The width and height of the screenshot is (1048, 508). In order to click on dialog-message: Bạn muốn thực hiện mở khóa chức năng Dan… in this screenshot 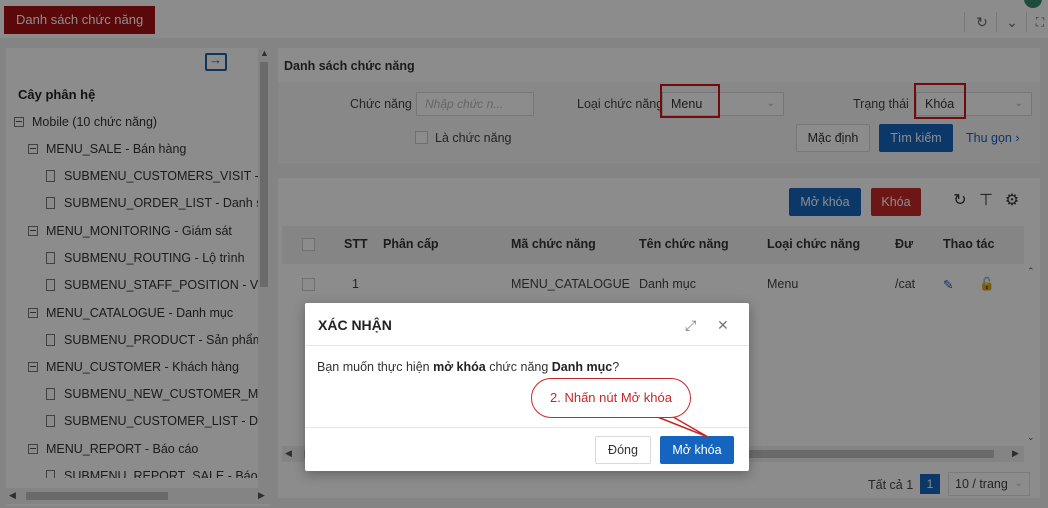, I will do `click(468, 367)`.